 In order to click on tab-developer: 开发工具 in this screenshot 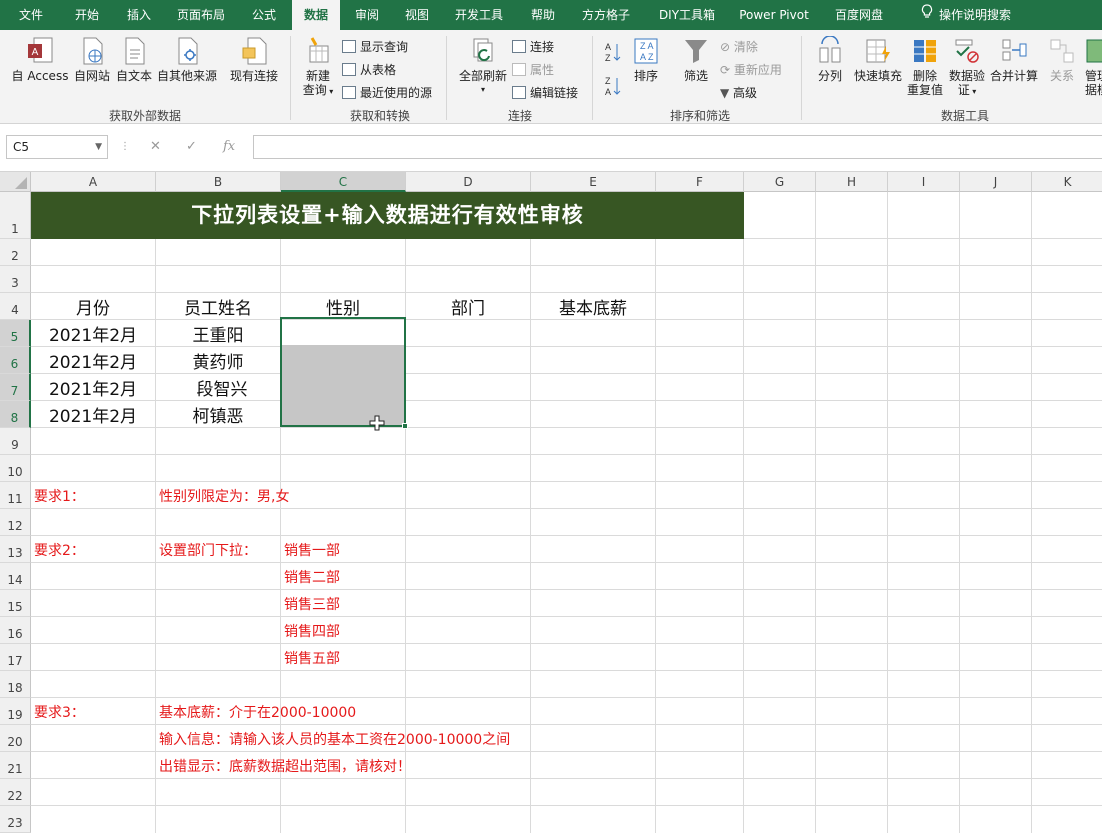, I will do `click(479, 15)`.